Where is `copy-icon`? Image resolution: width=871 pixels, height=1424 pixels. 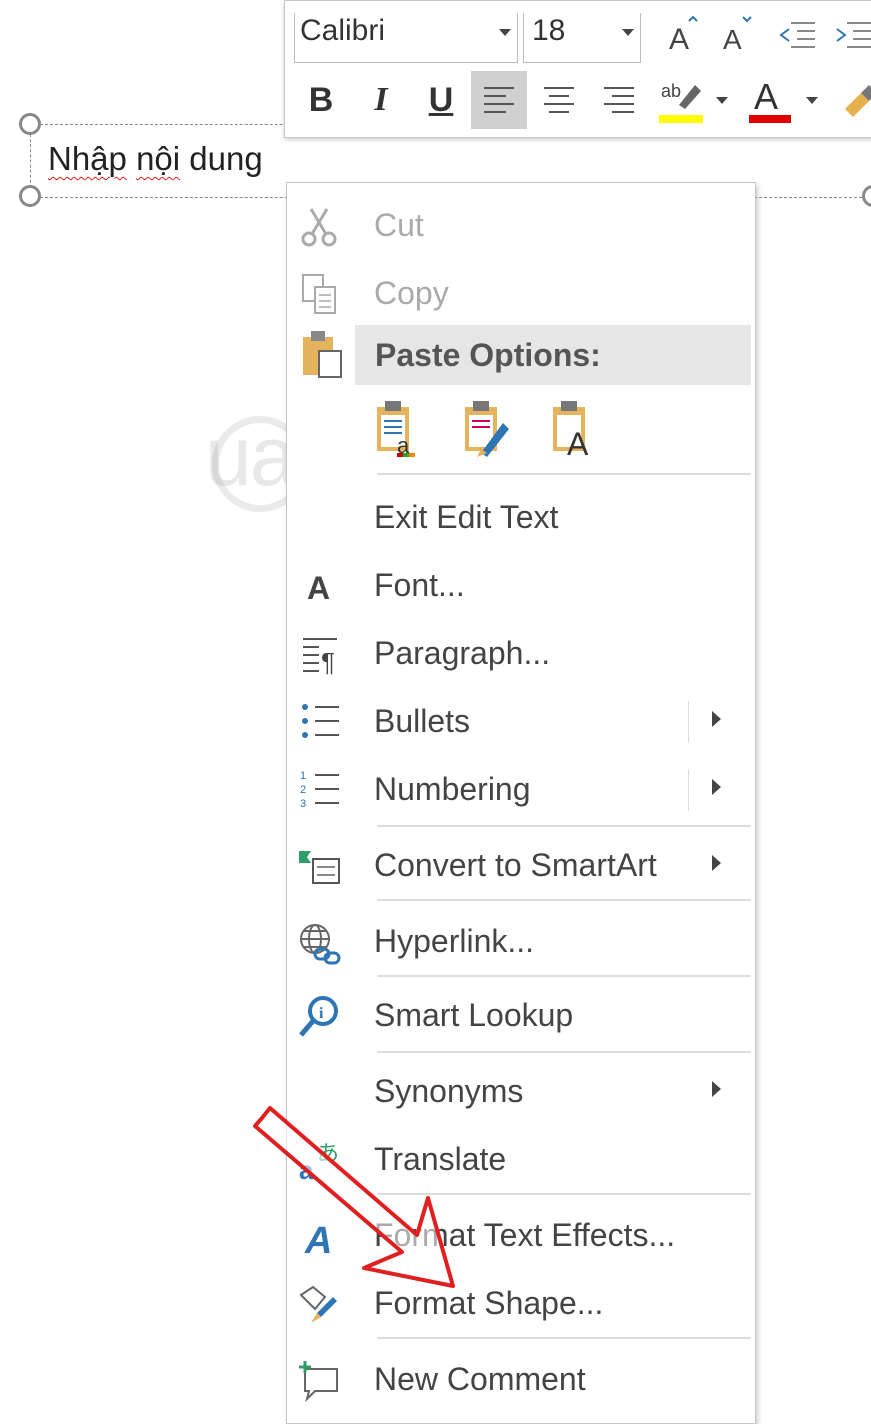 copy-icon is located at coordinates (320, 295).